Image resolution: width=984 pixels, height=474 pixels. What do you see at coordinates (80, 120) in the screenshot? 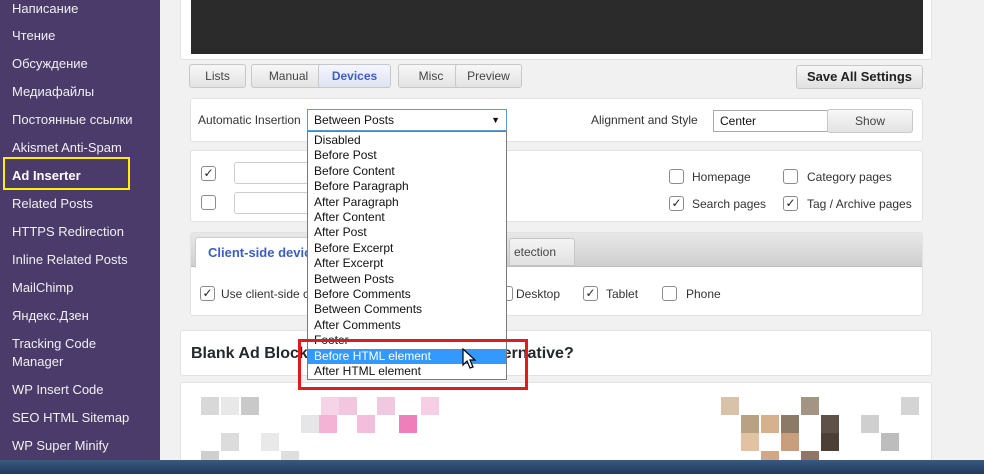
I see `sidebar-item-permalinks: Постоянные ссылки` at bounding box center [80, 120].